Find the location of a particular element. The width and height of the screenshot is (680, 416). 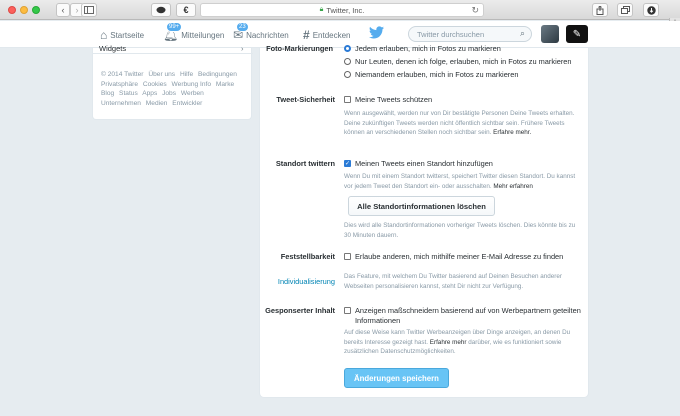

back-icon: ‹ is located at coordinates (63, 10).